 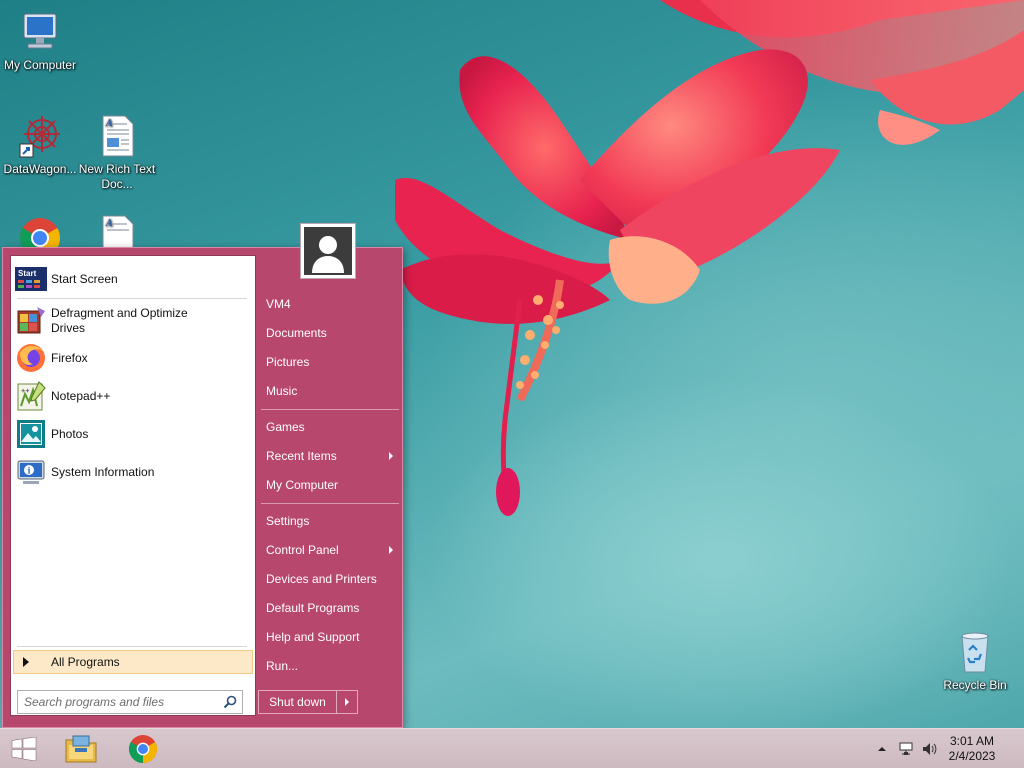 What do you see at coordinates (26, 662) in the screenshot?
I see `triangle-right-icon` at bounding box center [26, 662].